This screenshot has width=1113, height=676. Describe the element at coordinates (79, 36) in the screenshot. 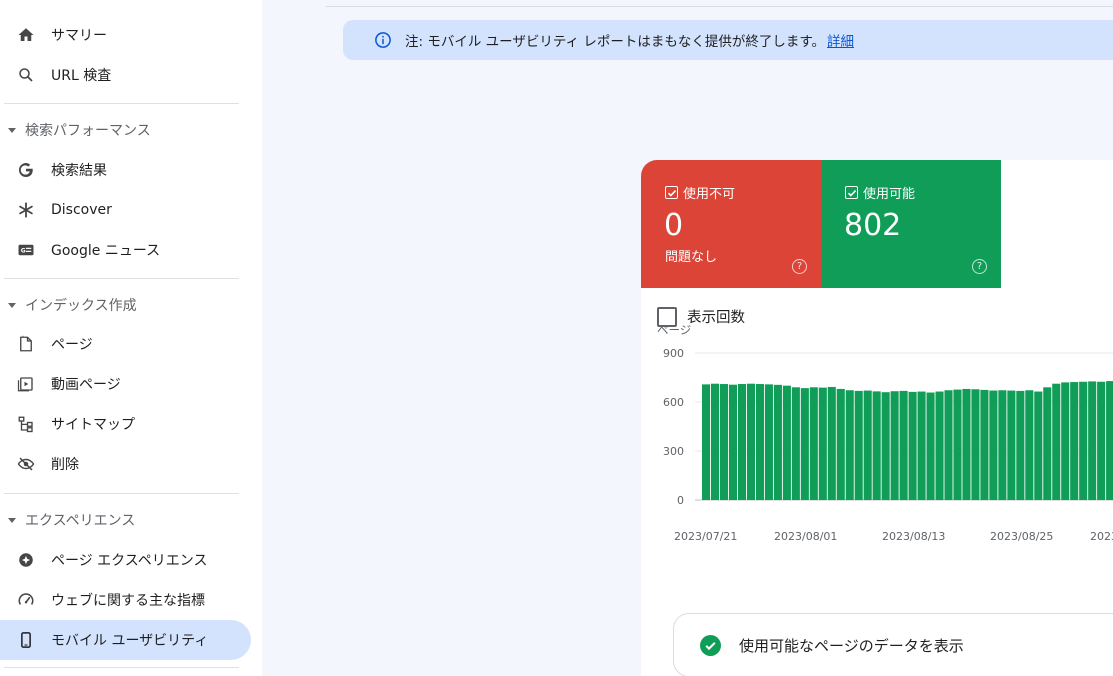

I see `sidebar-item-label: サマリー` at that location.